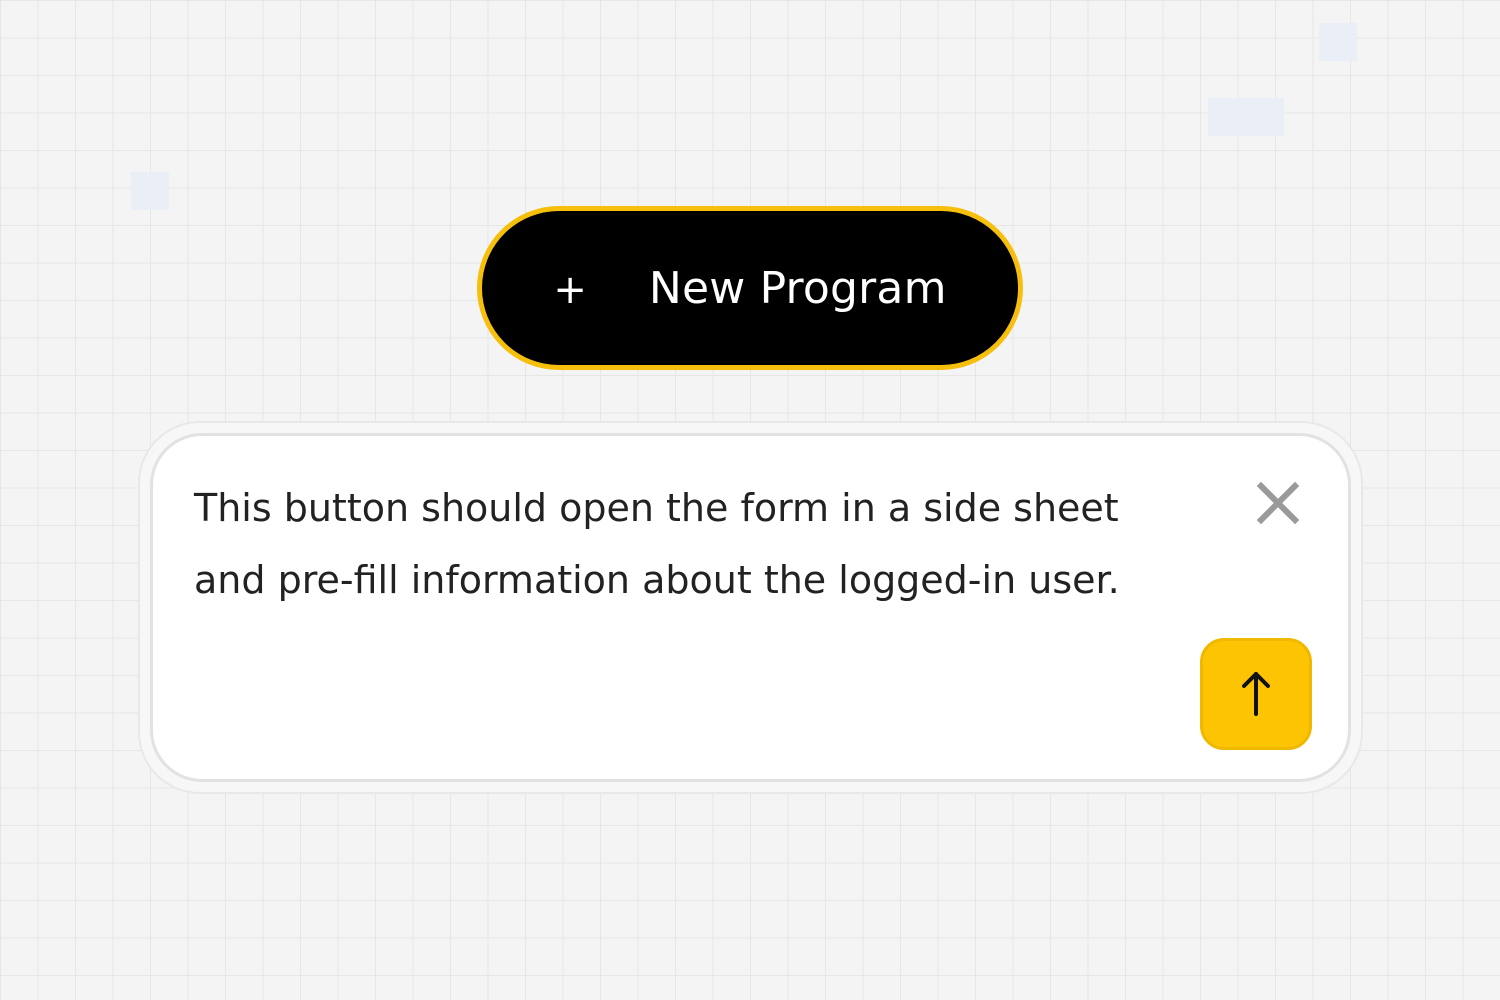 The width and height of the screenshot is (1500, 1000). I want to click on arrow-up-icon, so click(1256, 694).